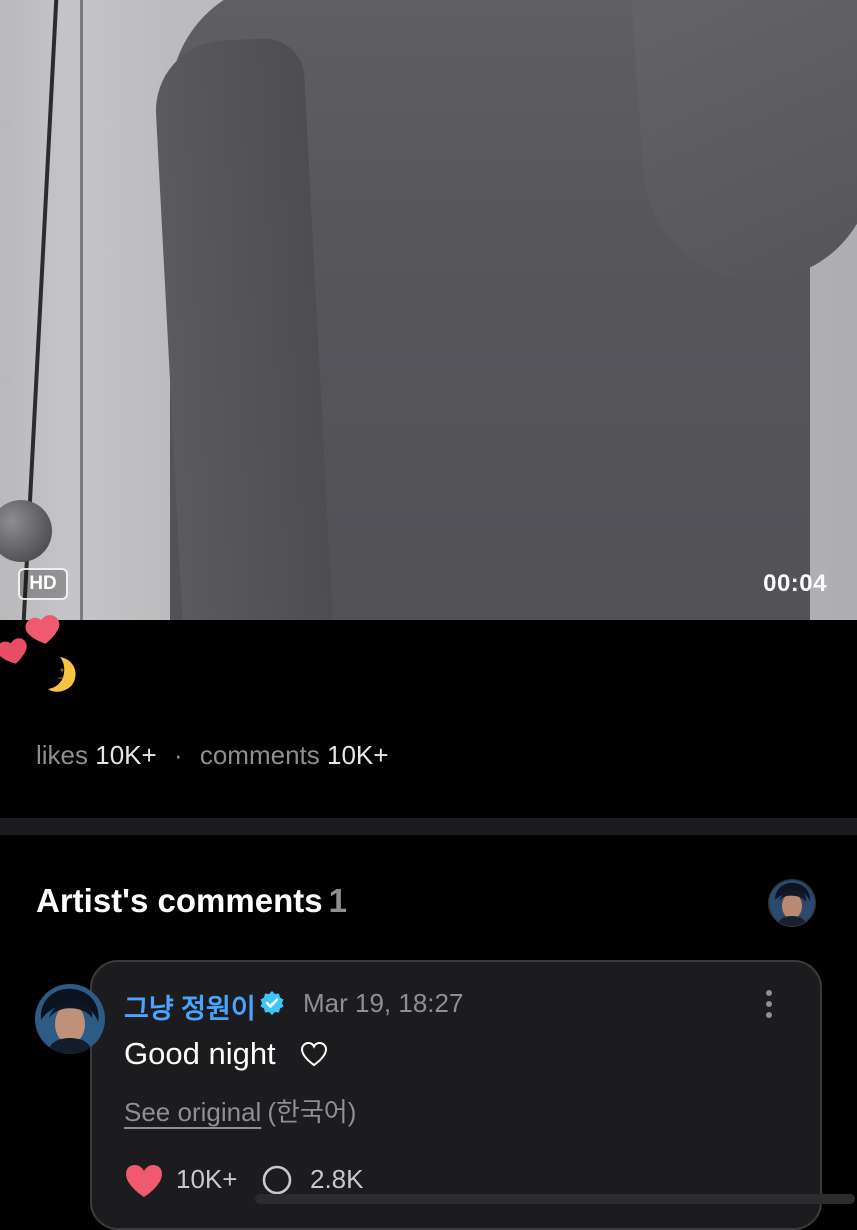 Image resolution: width=857 pixels, height=1230 pixels. Describe the element at coordinates (243, 328) in the screenshot. I see `video-subject-sleeve` at that location.